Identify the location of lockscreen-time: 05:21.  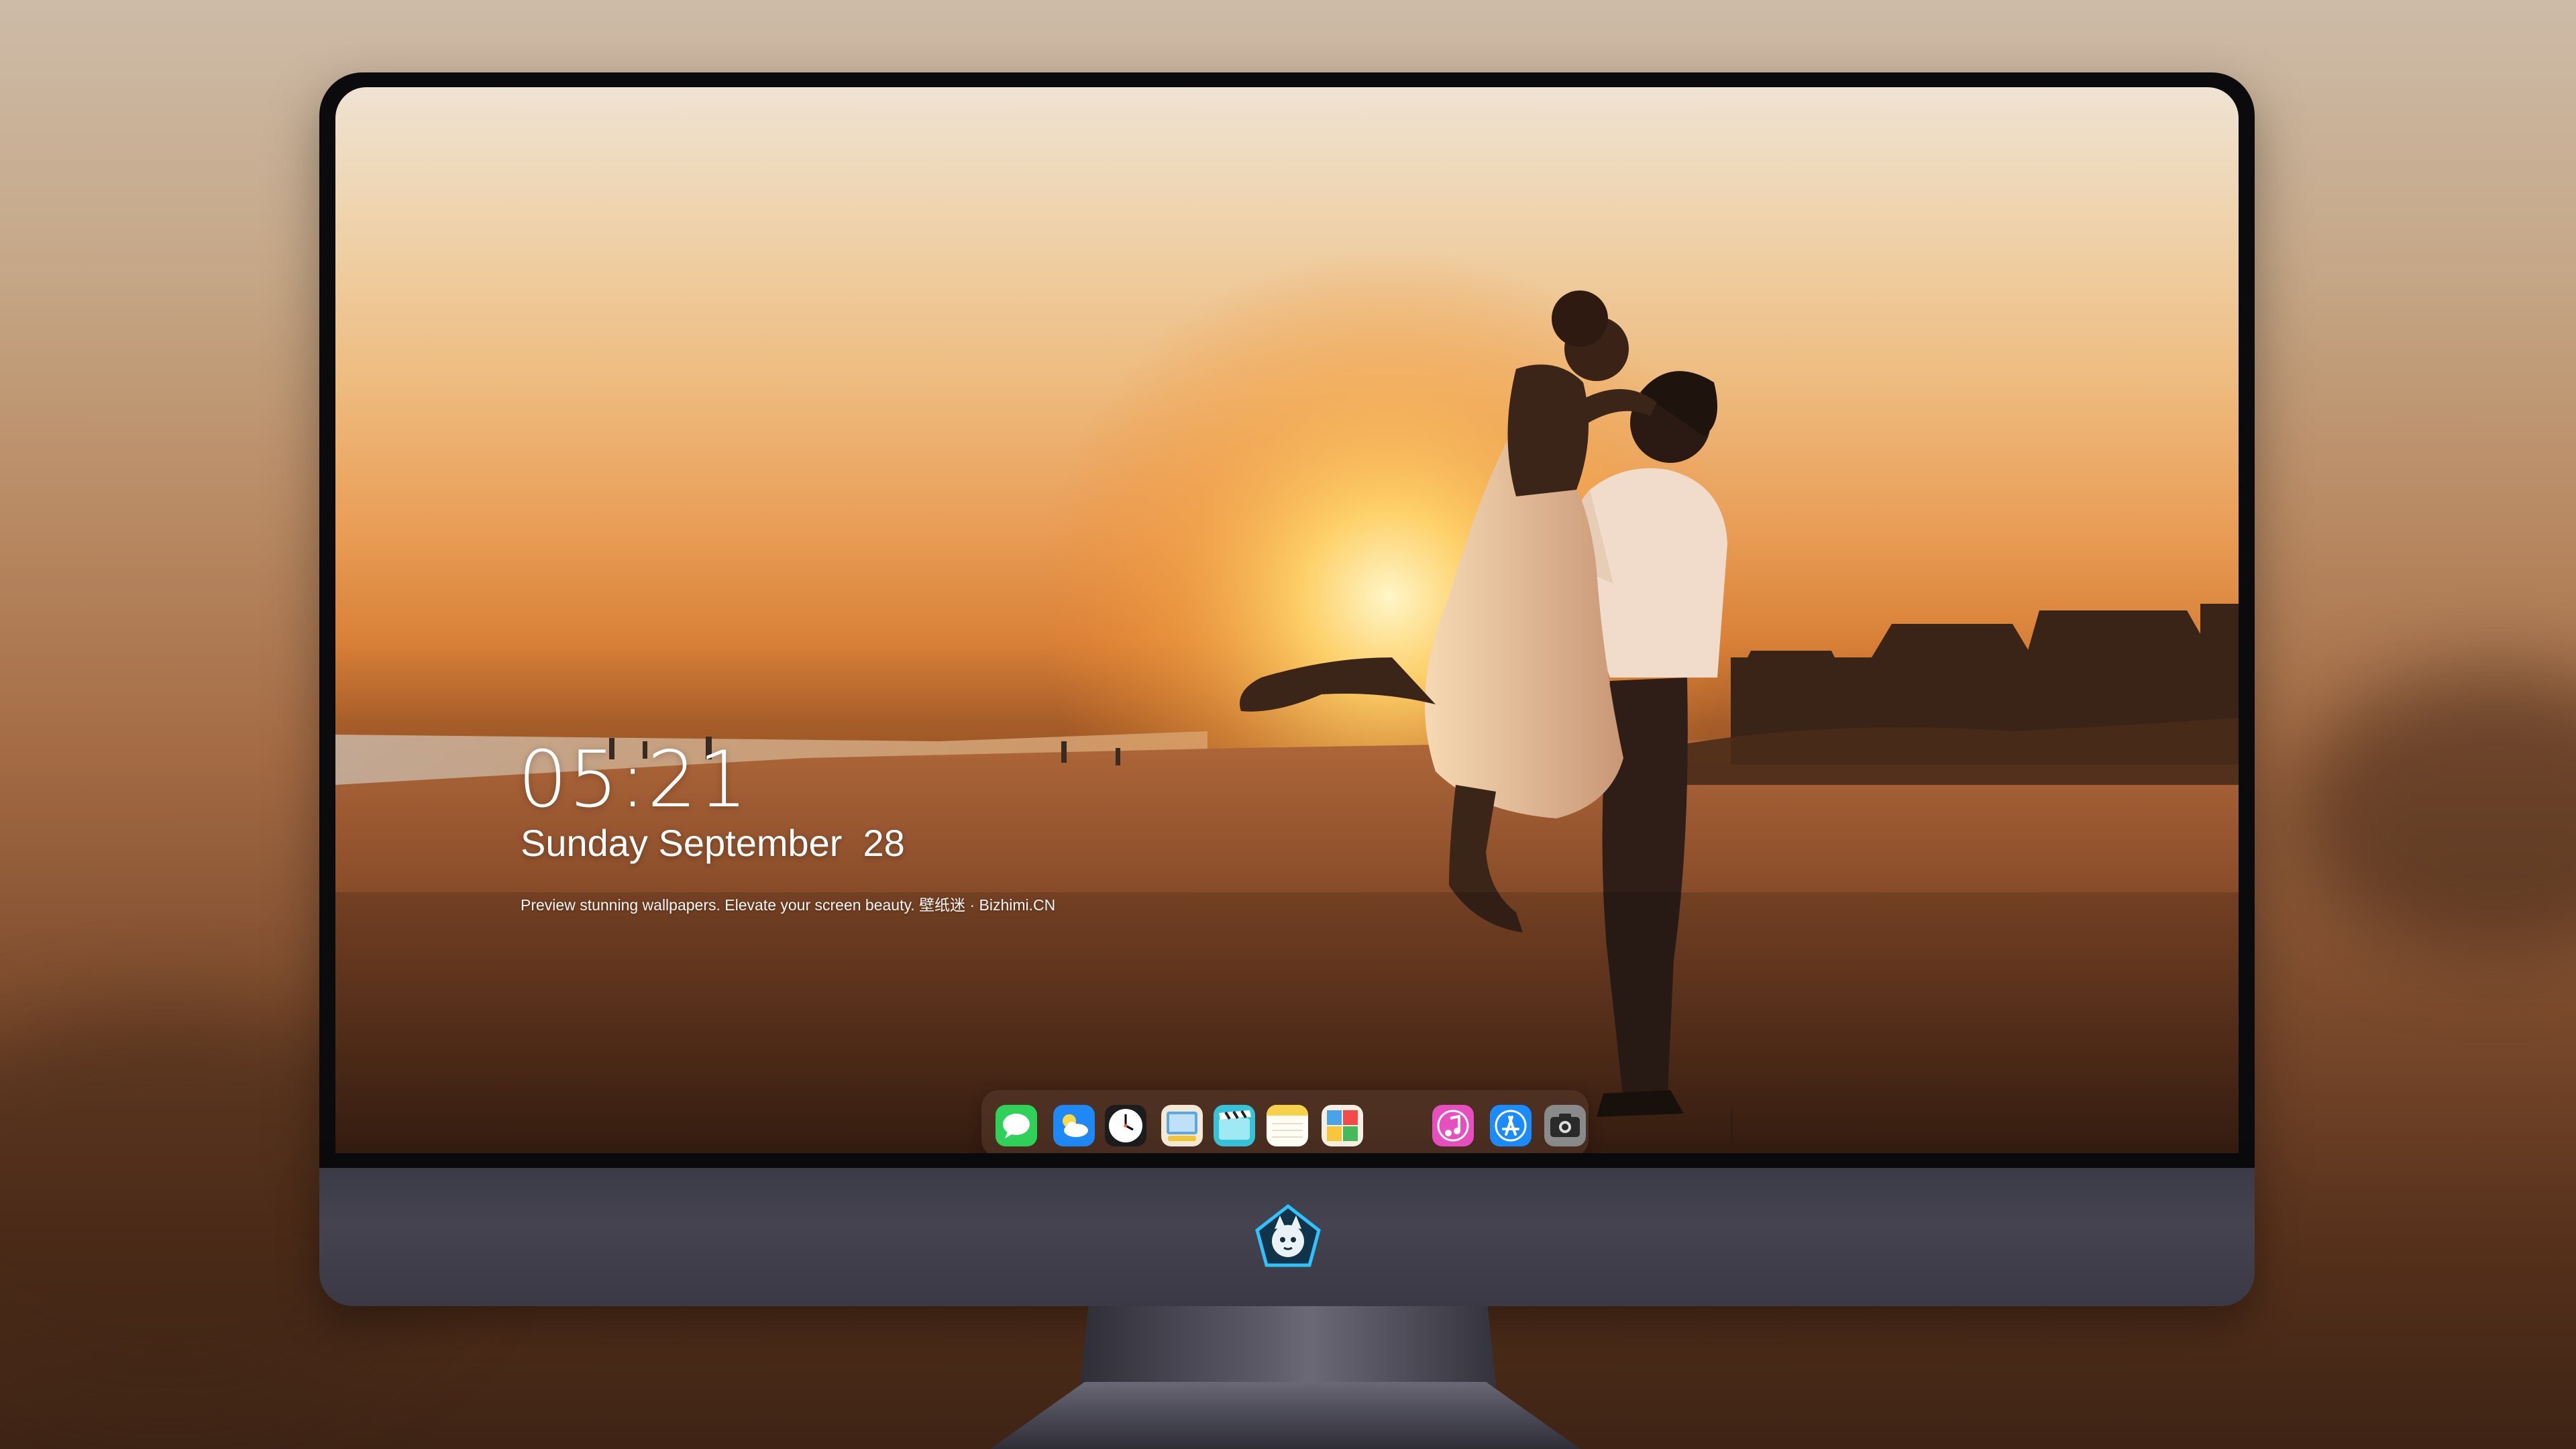
(633, 780).